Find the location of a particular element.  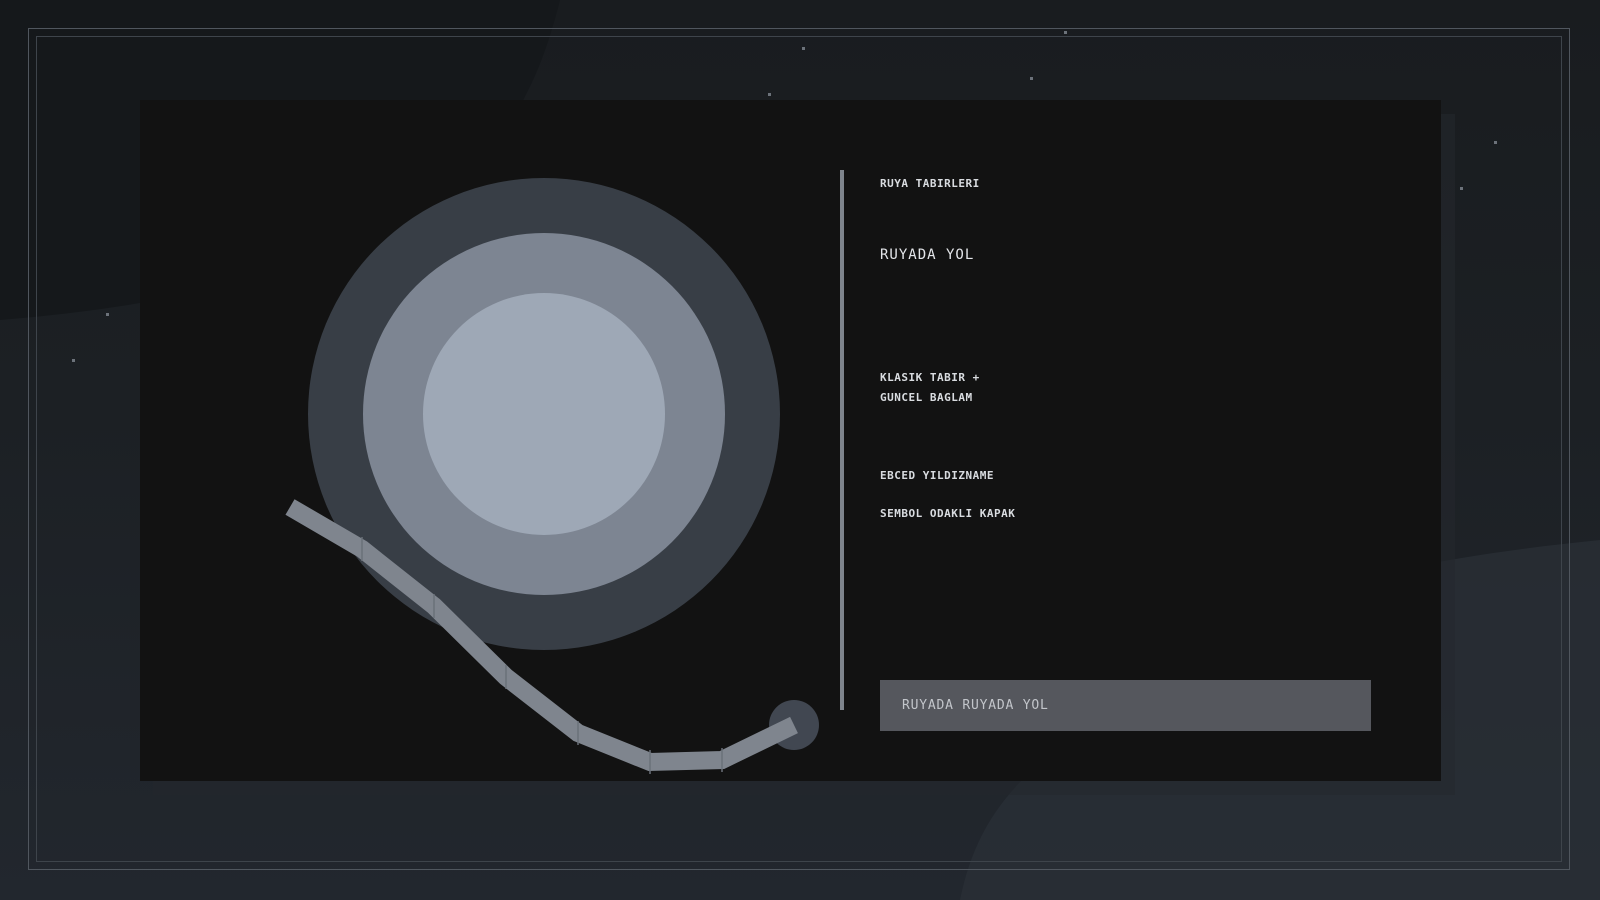

category-kicker: RUYA TABIRLERI is located at coordinates (930, 183).